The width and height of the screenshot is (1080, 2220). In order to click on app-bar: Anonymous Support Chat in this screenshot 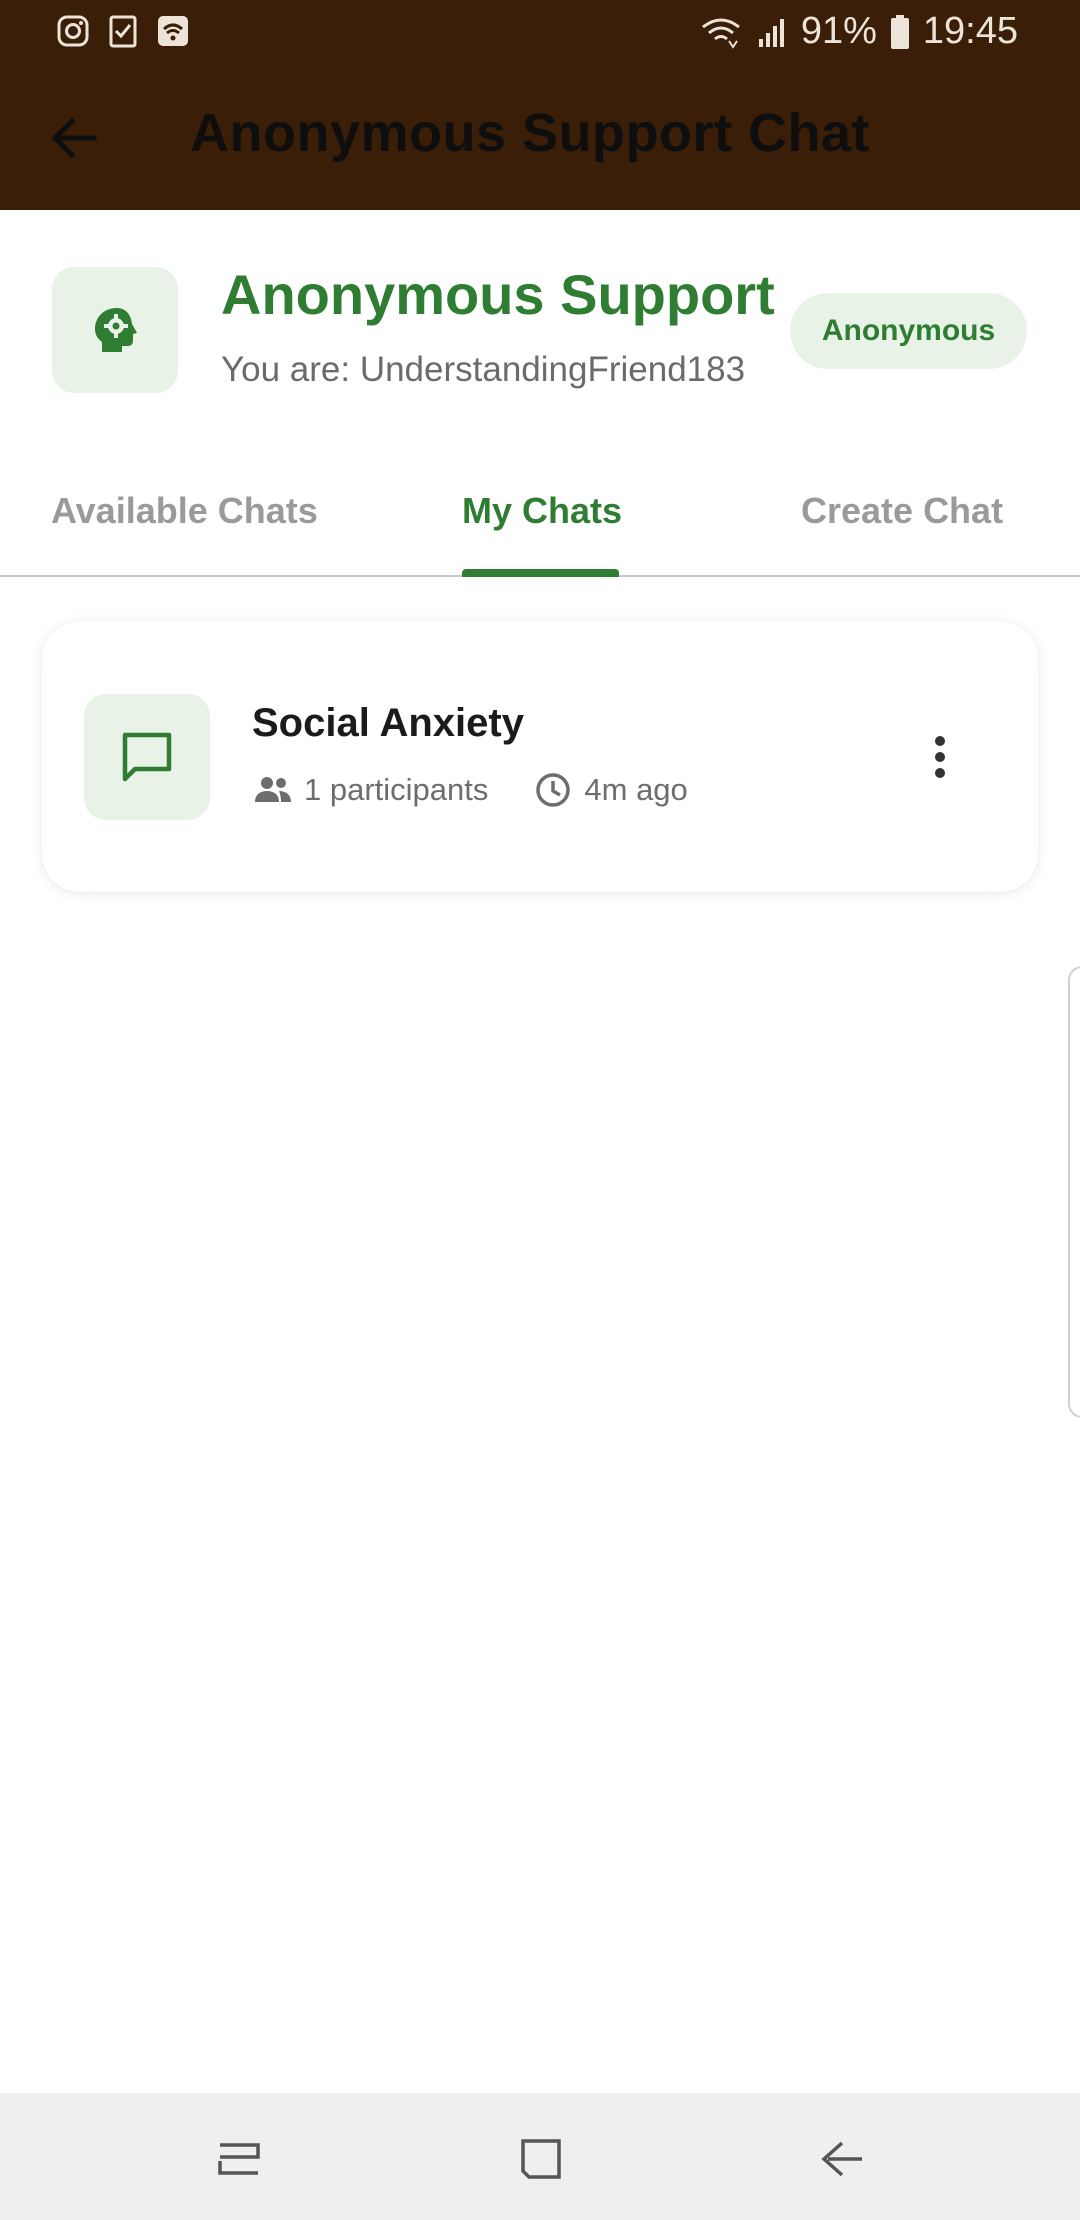, I will do `click(540, 137)`.